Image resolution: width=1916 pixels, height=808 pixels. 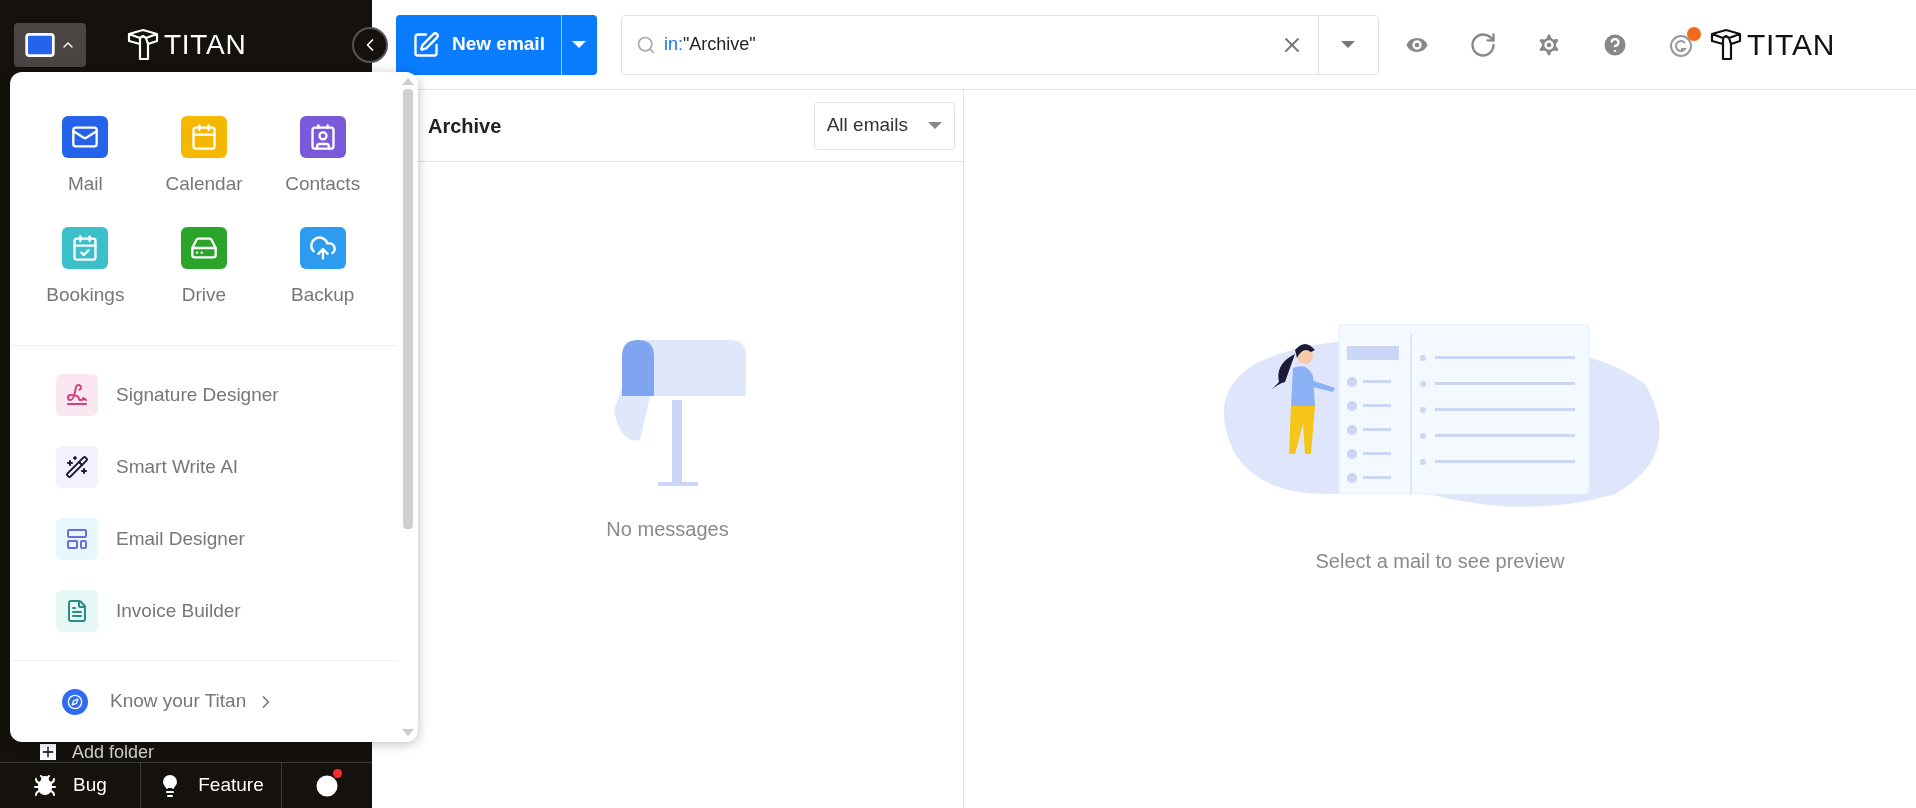 I want to click on bug-icon, so click(x=45, y=785).